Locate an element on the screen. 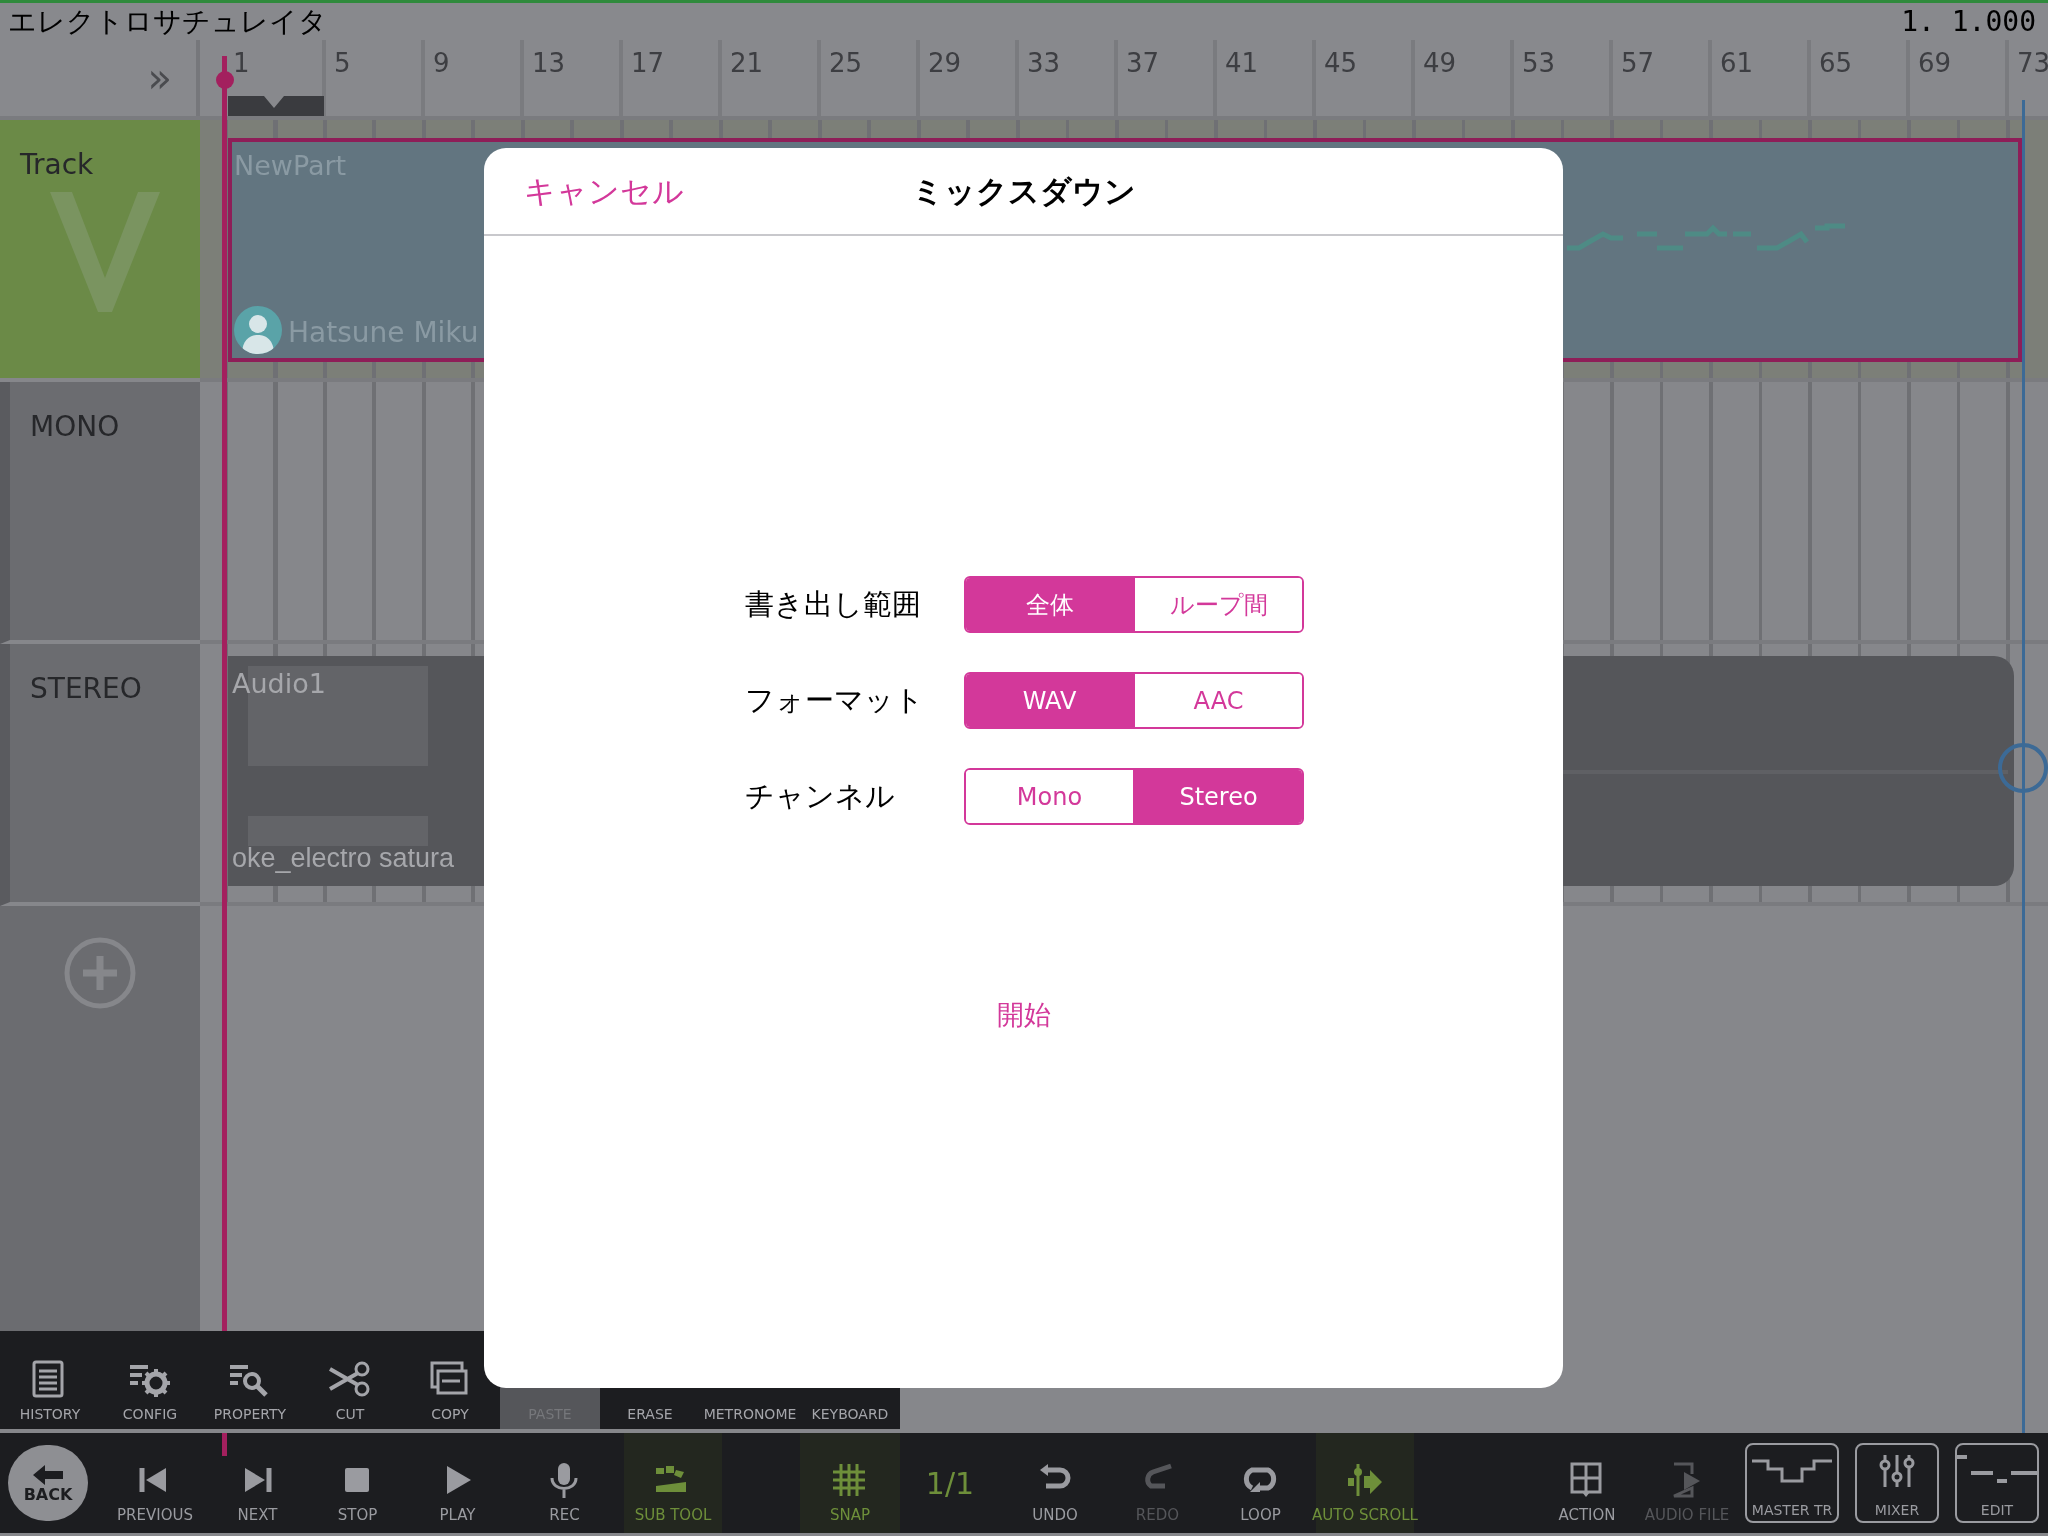 This screenshot has height=1536, width=2048. toolbar-button: PREVIOUS is located at coordinates (155, 1483).